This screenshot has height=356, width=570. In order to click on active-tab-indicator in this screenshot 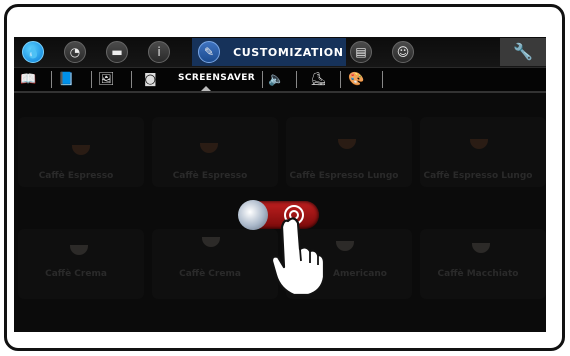, I will do `click(206, 88)`.